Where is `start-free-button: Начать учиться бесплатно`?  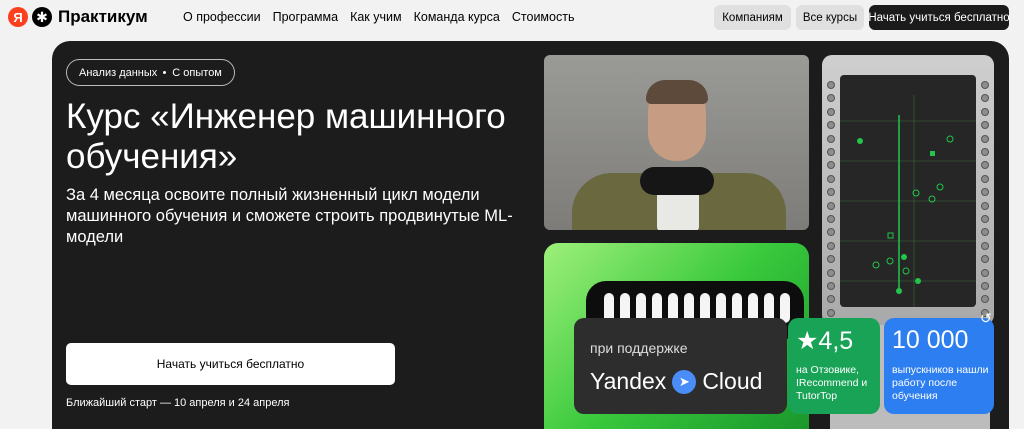
start-free-button: Начать учиться бесплатно is located at coordinates (230, 364).